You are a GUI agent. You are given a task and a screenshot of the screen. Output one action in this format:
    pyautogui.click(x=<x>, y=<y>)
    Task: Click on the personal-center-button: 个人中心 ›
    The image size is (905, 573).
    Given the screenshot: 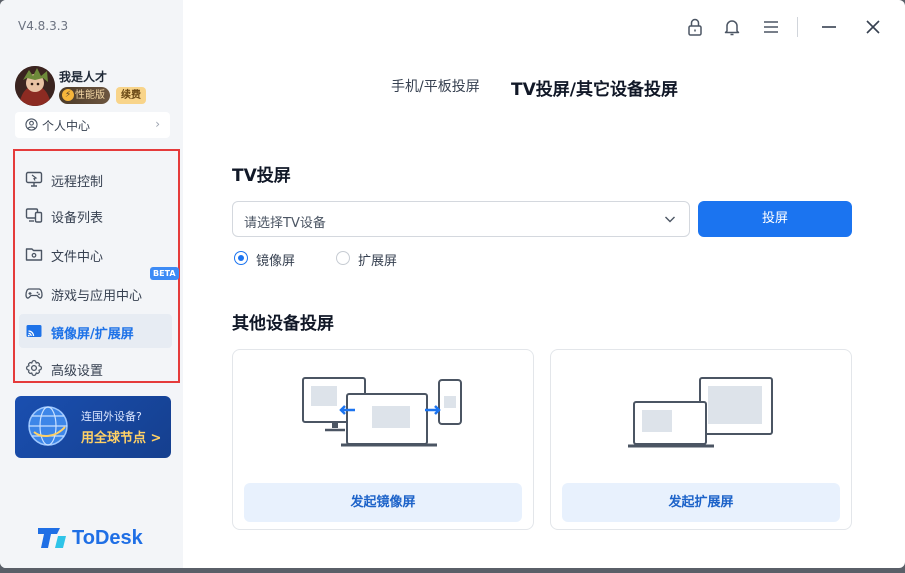 What is the action you would take?
    pyautogui.click(x=92, y=125)
    